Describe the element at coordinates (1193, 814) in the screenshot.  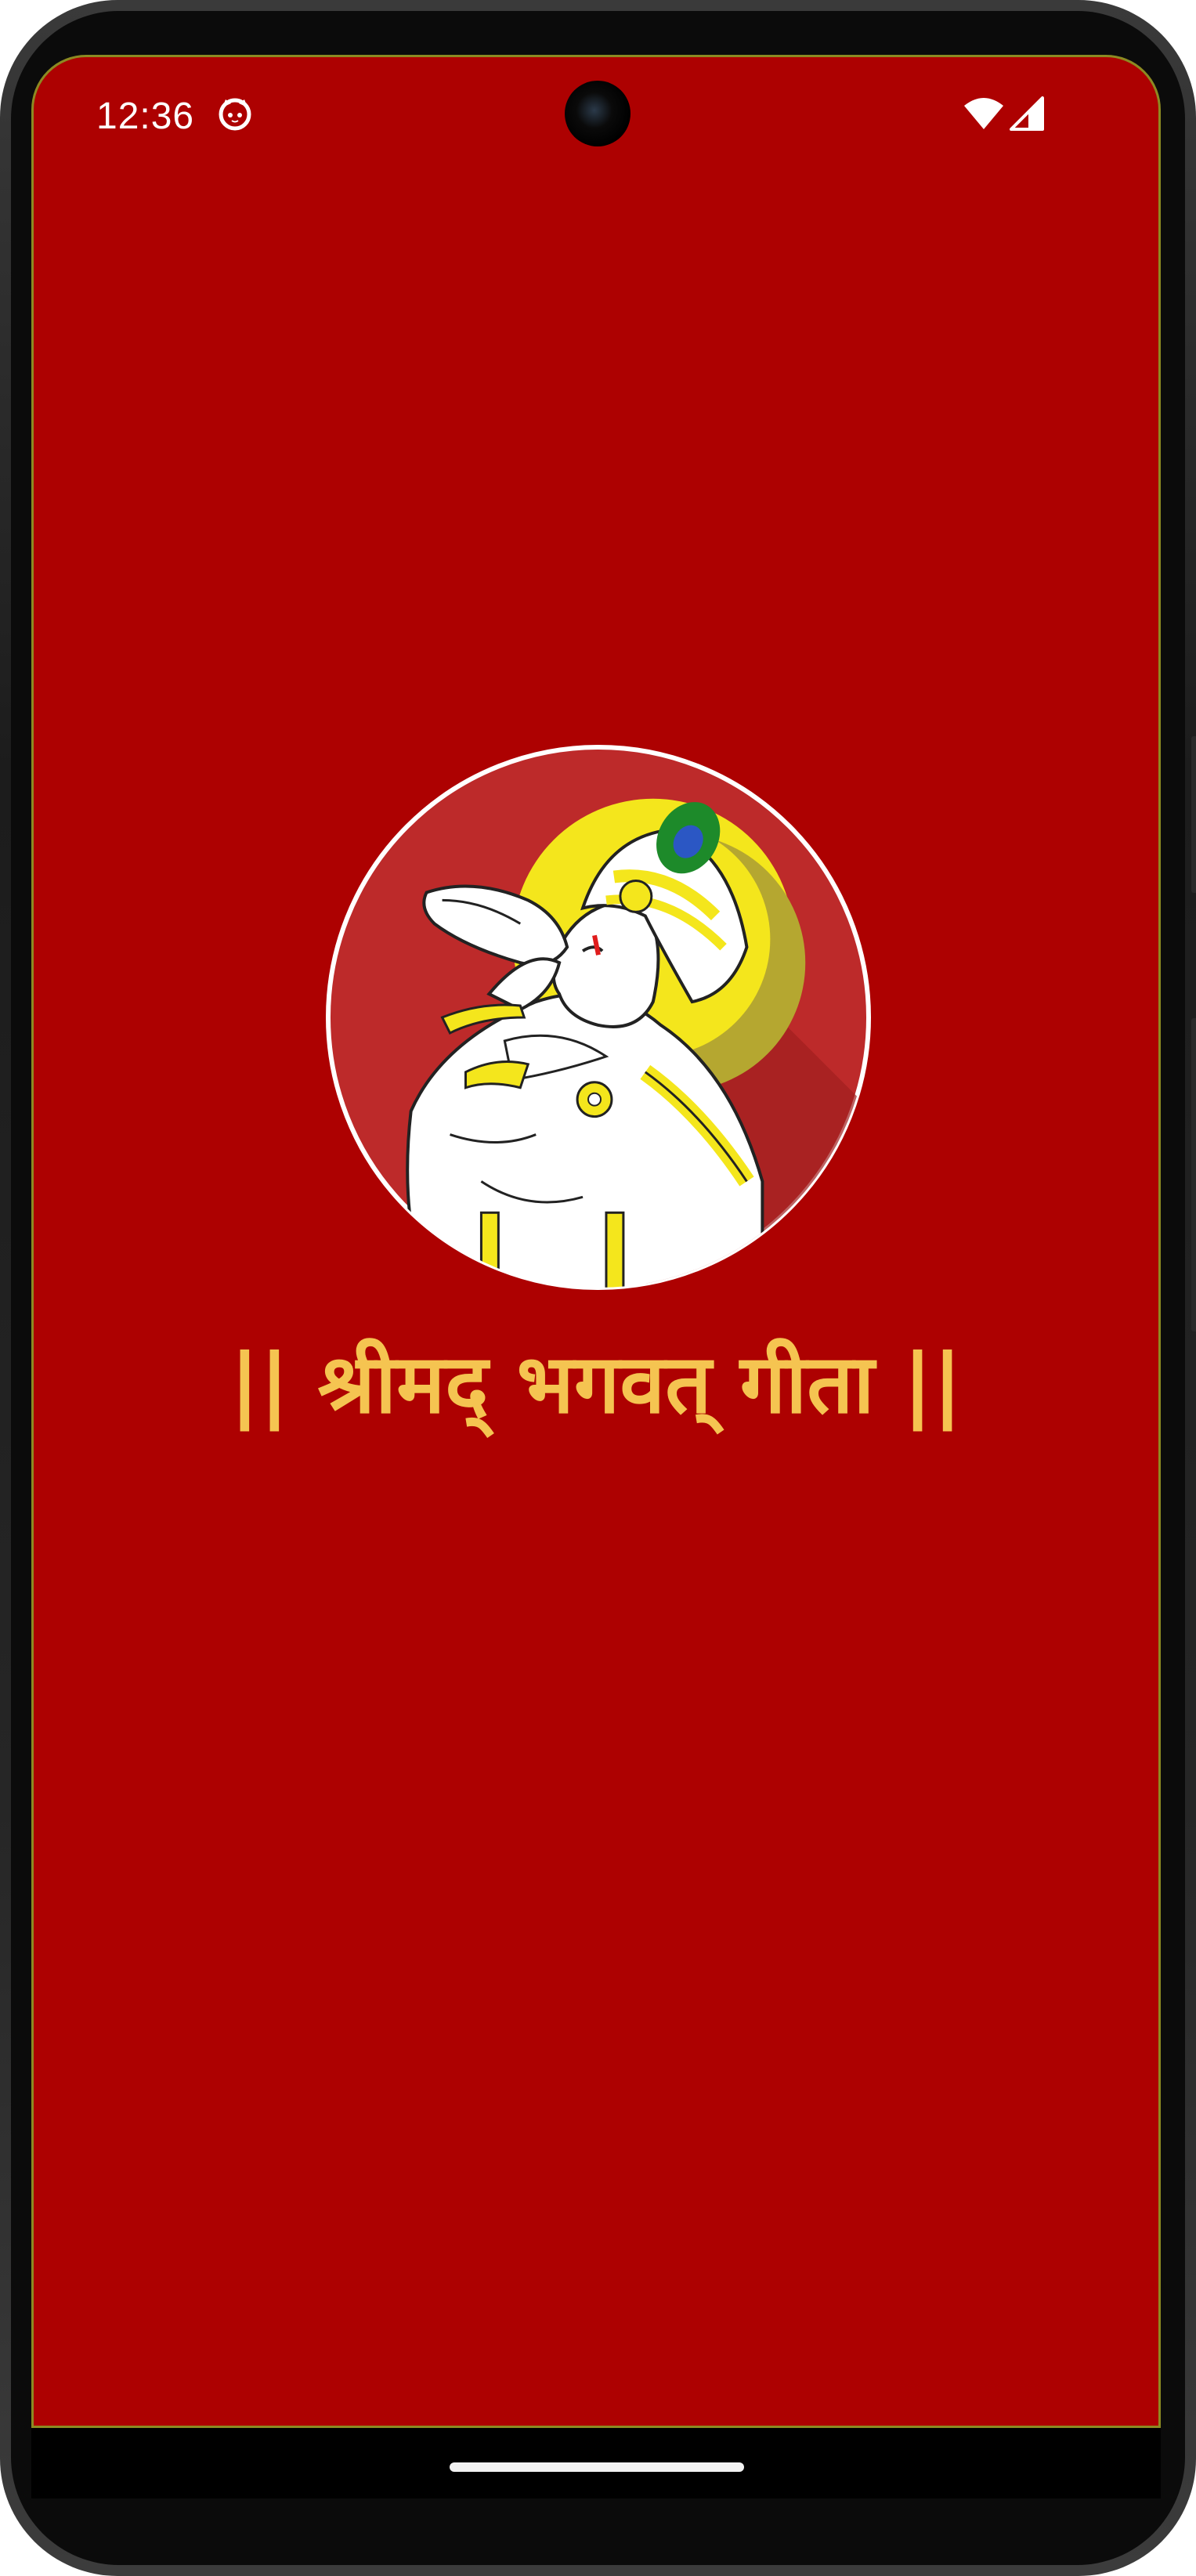
I see `power-button` at that location.